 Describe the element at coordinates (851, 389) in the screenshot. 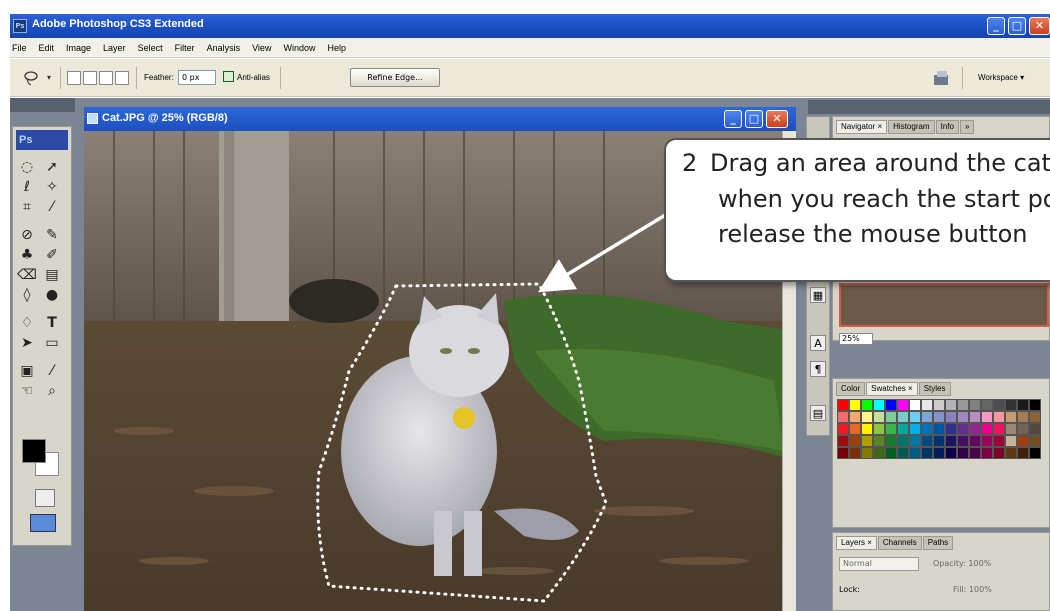

I see `tab-color: Color` at that location.